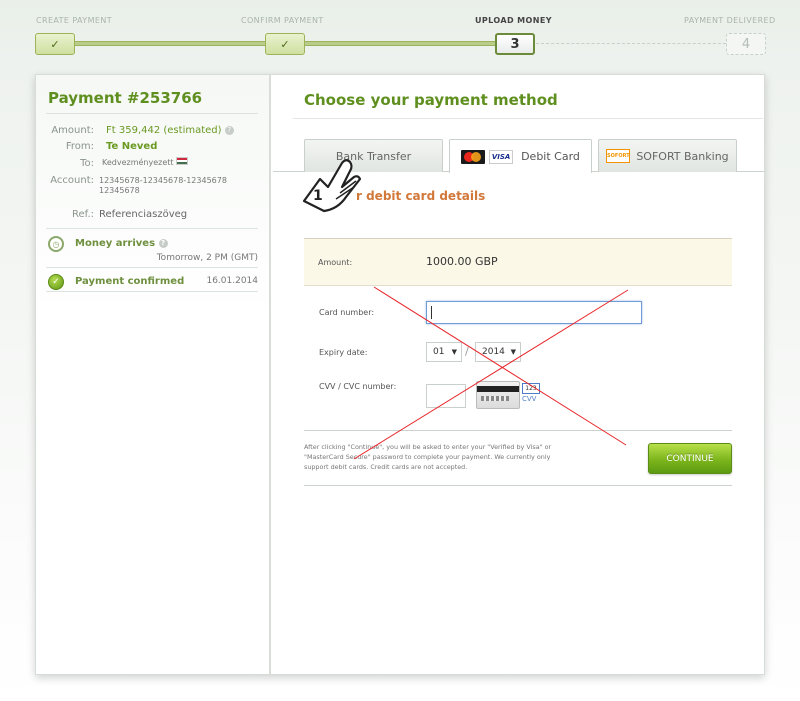  Describe the element at coordinates (347, 312) in the screenshot. I see `card-number-label: Card number:` at that location.